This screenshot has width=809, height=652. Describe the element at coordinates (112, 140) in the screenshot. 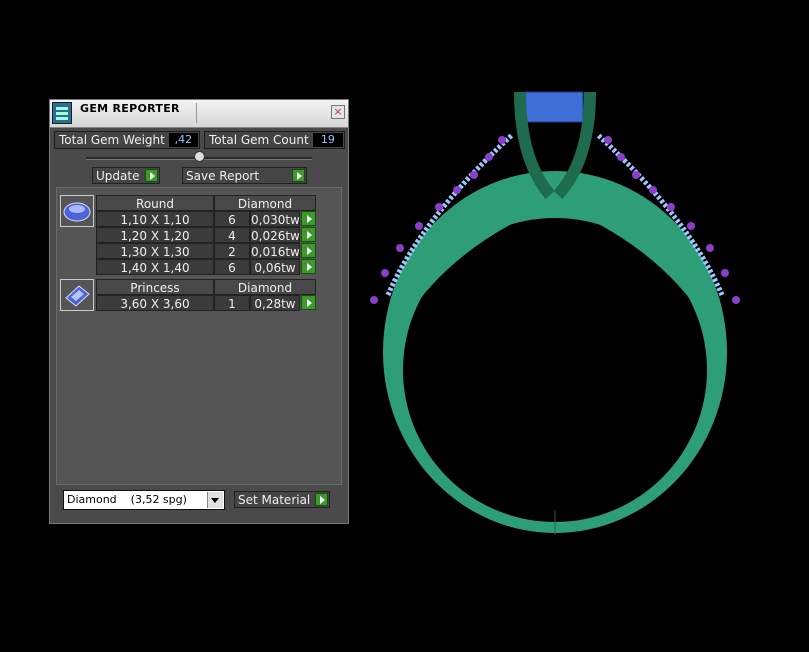

I see `total-gem-weight-label: Total Gem Weight` at that location.